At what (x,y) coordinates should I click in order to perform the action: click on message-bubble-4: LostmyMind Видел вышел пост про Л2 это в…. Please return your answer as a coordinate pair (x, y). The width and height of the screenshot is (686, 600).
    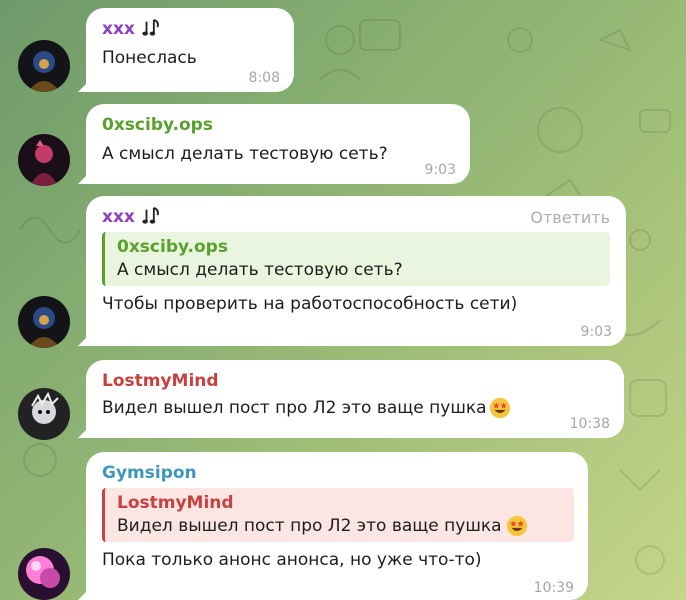
    Looking at the image, I should click on (355, 399).